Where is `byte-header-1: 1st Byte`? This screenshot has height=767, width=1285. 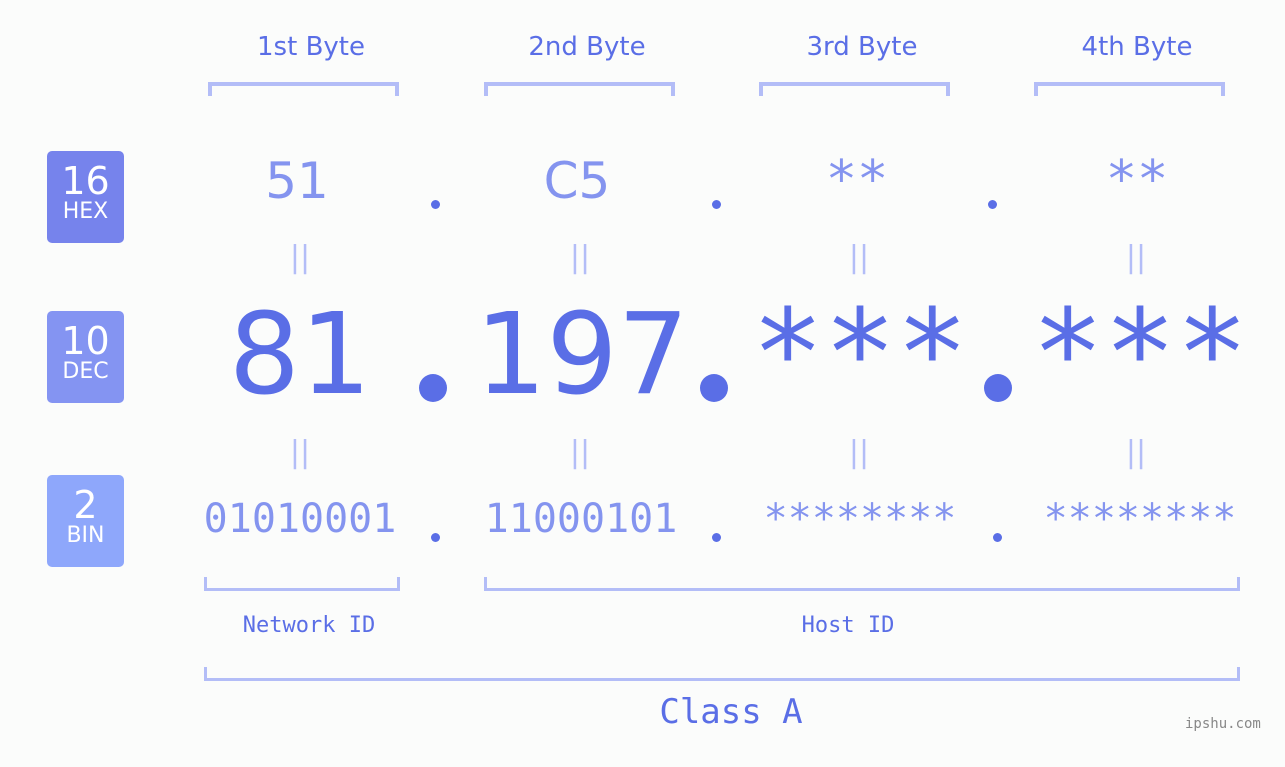 byte-header-1: 1st Byte is located at coordinates (311, 47).